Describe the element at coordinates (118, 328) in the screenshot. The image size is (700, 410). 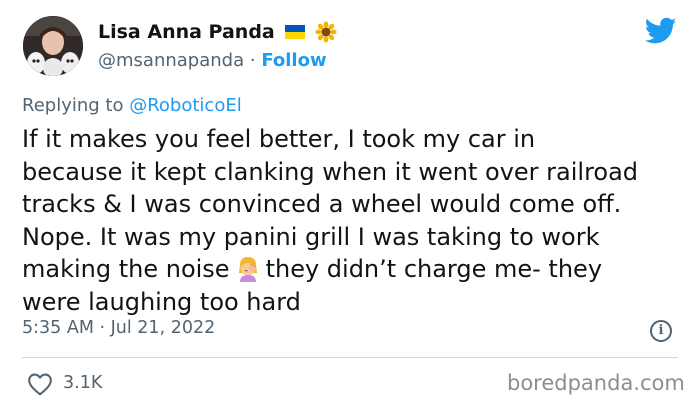
I see `tweet-timestamp: 5:35 AM · Jul 21, 2022` at that location.